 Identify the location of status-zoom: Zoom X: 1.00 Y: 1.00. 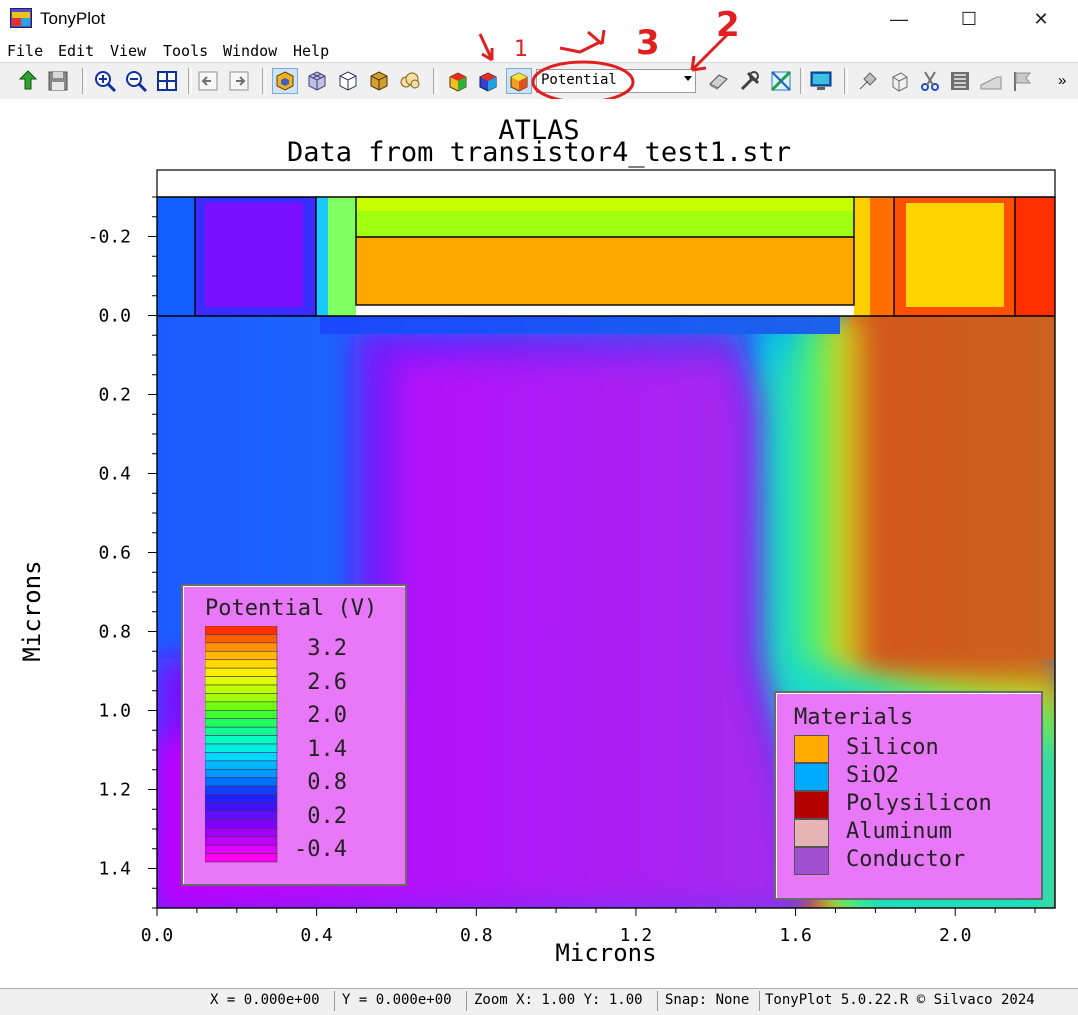
(558, 1000).